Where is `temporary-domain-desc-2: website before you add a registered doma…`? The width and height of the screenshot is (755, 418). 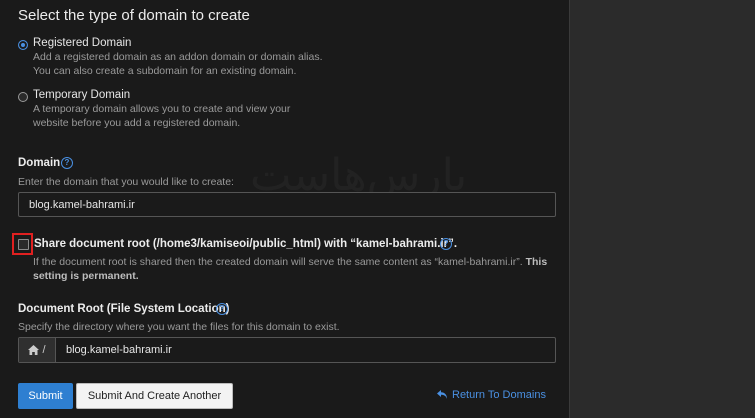 temporary-domain-desc-2: website before you add a registered doma… is located at coordinates (137, 123).